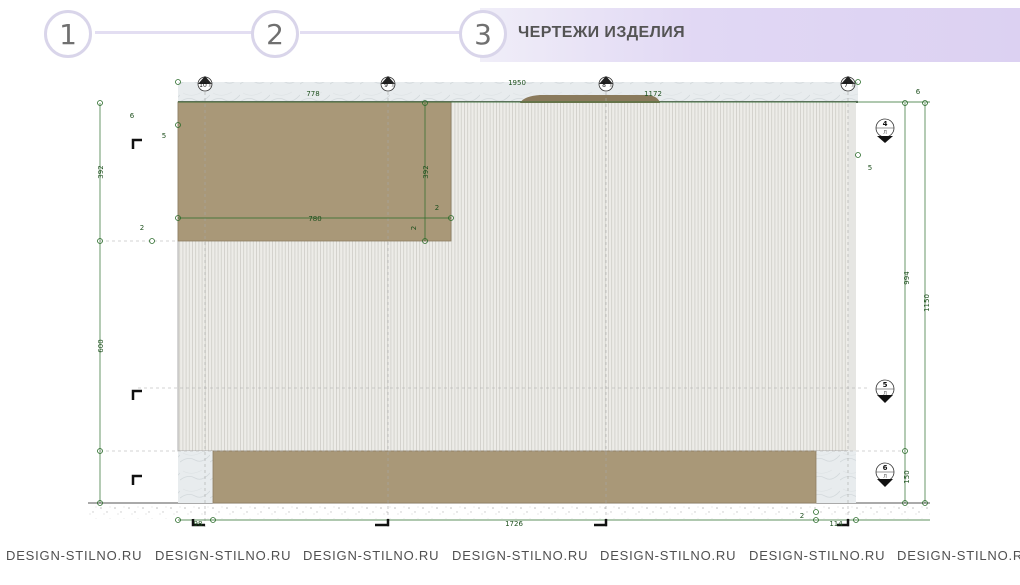  I want to click on plinth-stone-left, so click(195, 477).